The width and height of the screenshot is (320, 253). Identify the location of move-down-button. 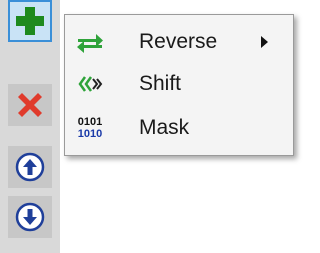
(30, 217).